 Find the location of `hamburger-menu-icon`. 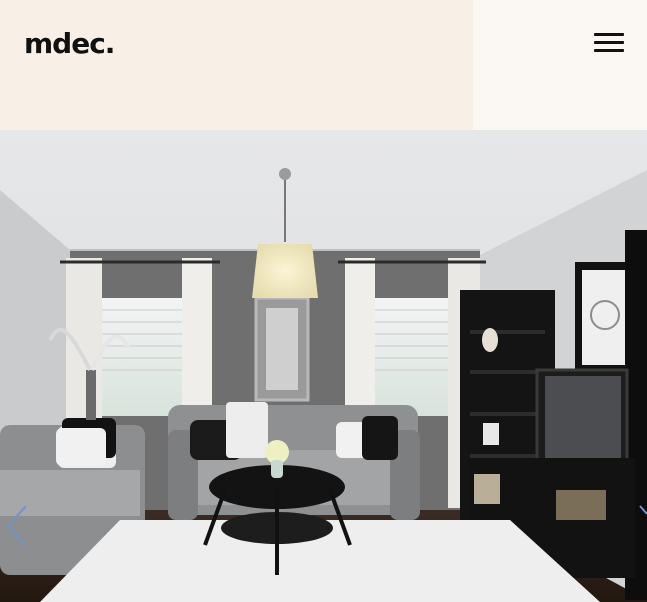

hamburger-menu-icon is located at coordinates (609, 43).